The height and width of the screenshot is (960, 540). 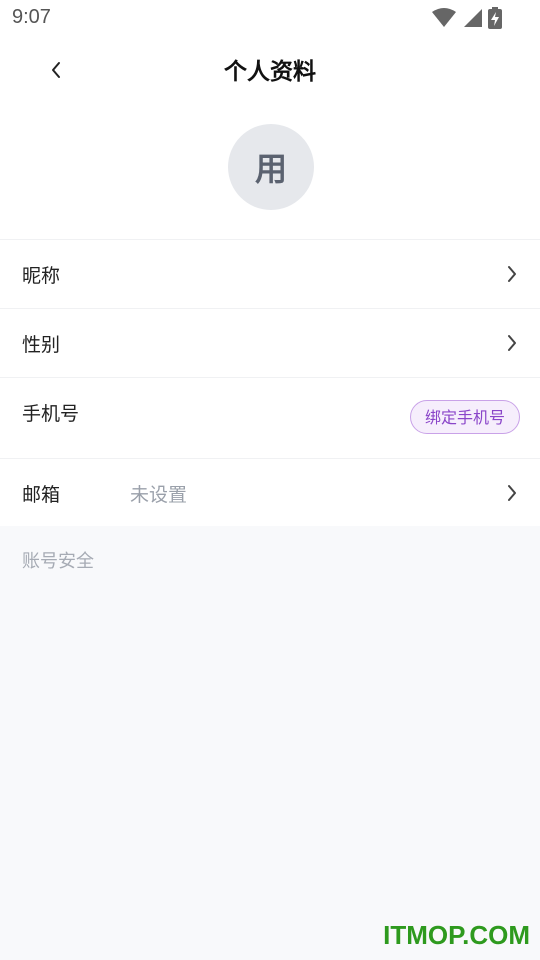 What do you see at coordinates (41, 495) in the screenshot?
I see `row-label: 邮箱` at bounding box center [41, 495].